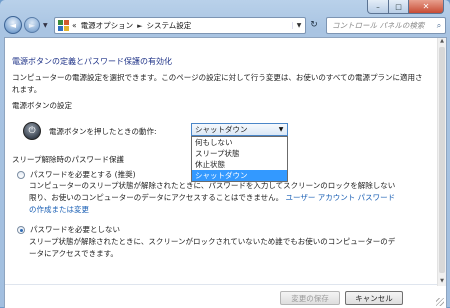 This screenshot has height=308, width=450. Describe the element at coordinates (440, 302) in the screenshot. I see `resize-grip-icon` at that location.